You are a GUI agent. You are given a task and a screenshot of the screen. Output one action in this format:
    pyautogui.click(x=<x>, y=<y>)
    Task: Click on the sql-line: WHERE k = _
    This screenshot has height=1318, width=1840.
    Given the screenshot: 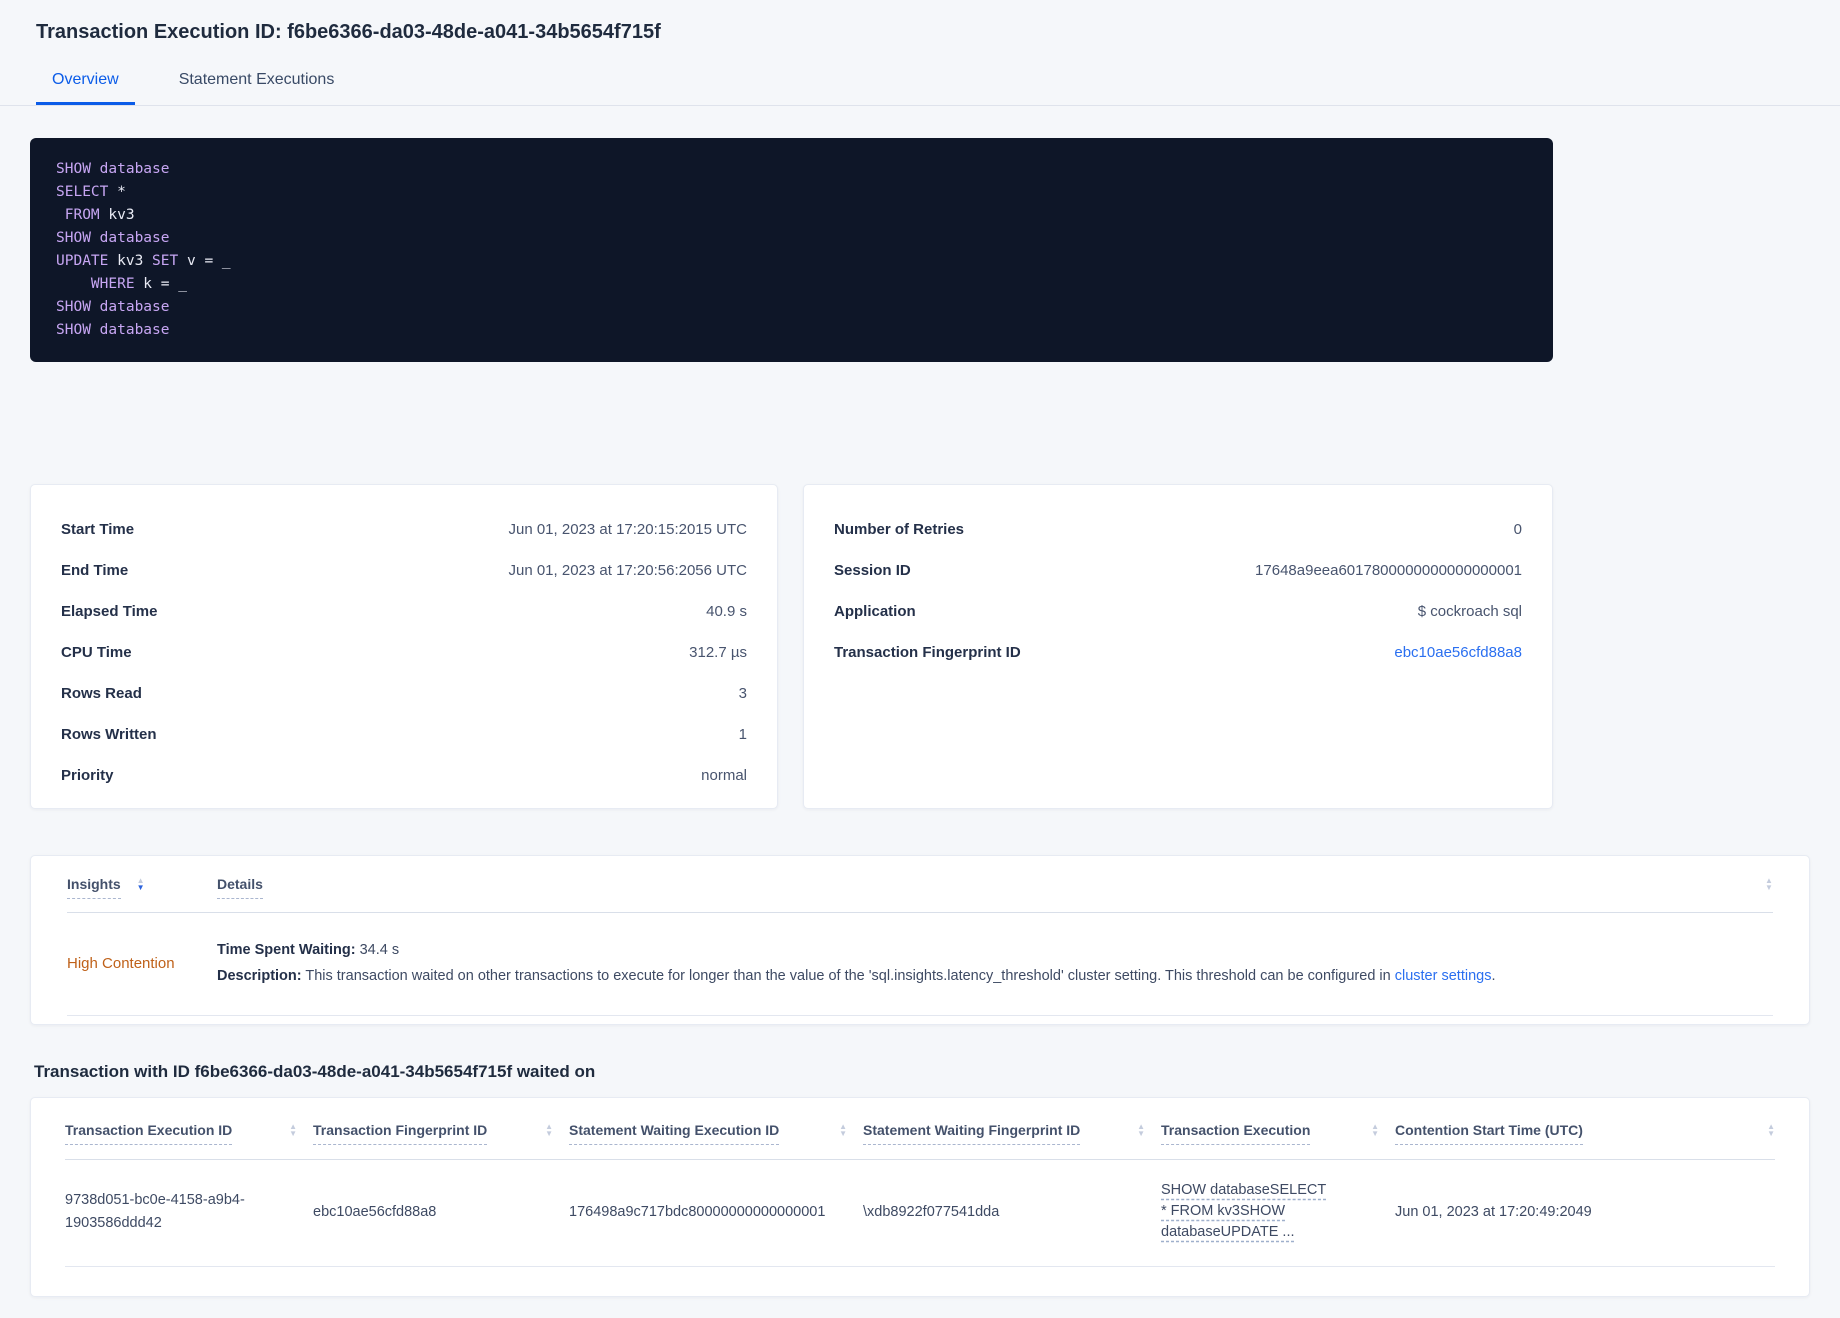 What is the action you would take?
    pyautogui.click(x=791, y=284)
    